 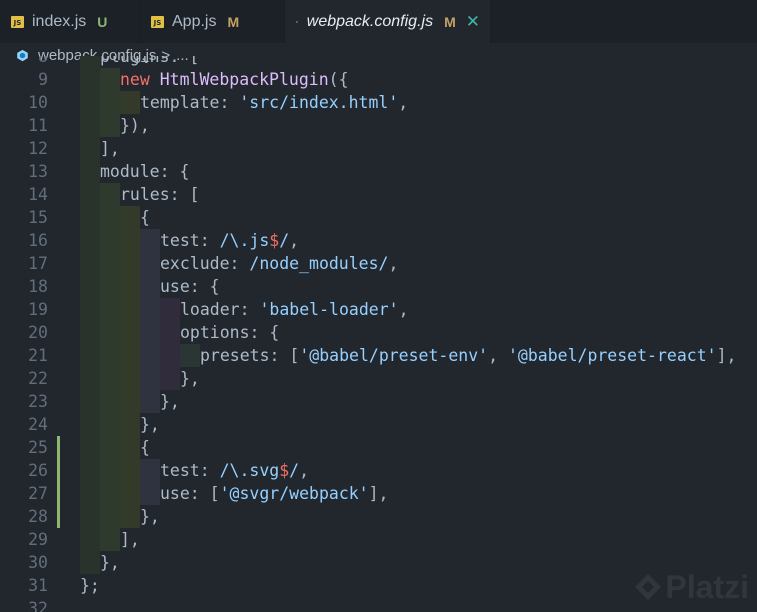 I want to click on code-line: 25 {, so click(x=378, y=447).